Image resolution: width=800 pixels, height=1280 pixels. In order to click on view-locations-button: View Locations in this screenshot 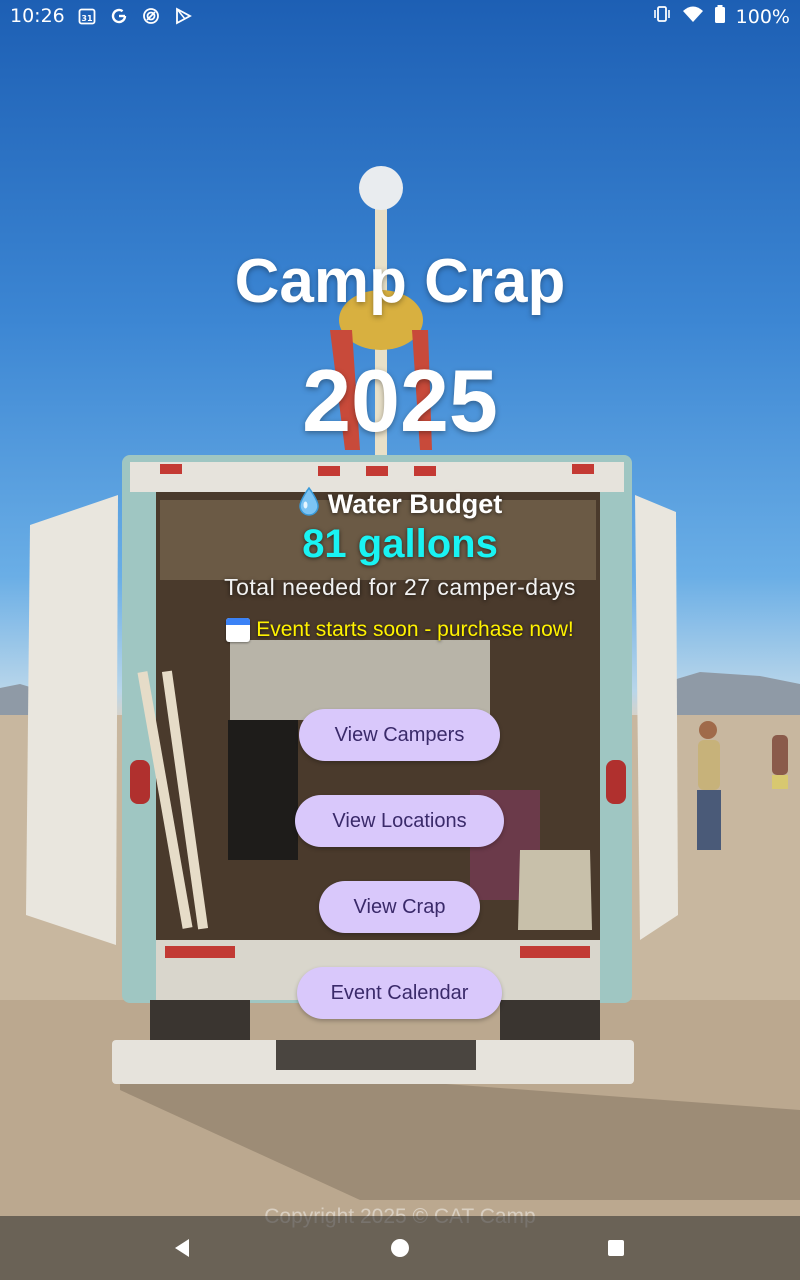, I will do `click(399, 821)`.